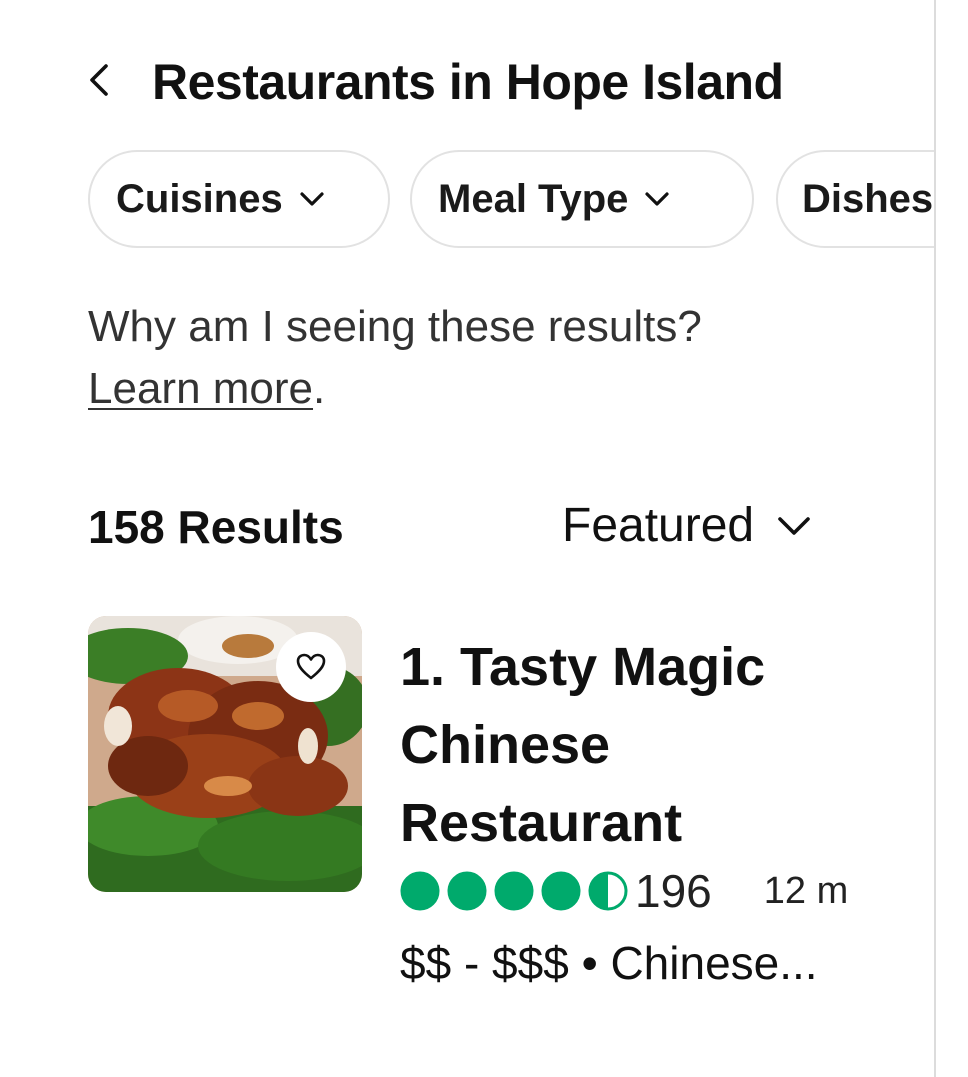  Describe the element at coordinates (608, 891) in the screenshot. I see `rating-bubble-half` at that location.